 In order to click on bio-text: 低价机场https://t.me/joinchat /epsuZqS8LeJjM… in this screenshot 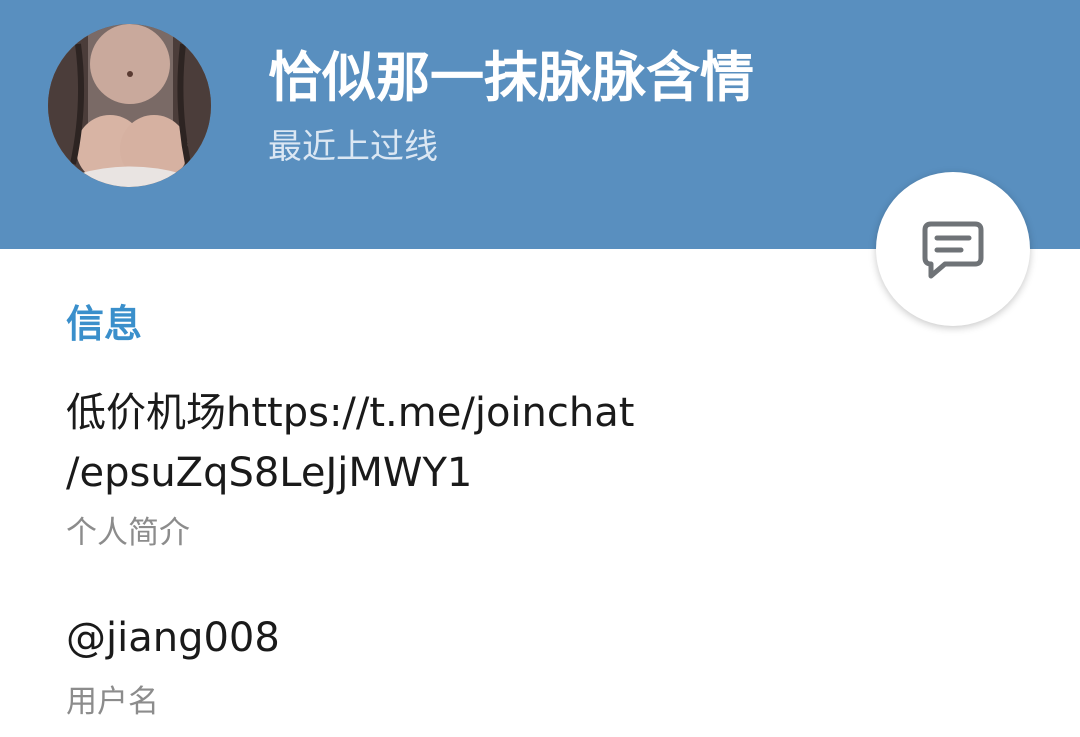, I will do `click(546, 443)`.